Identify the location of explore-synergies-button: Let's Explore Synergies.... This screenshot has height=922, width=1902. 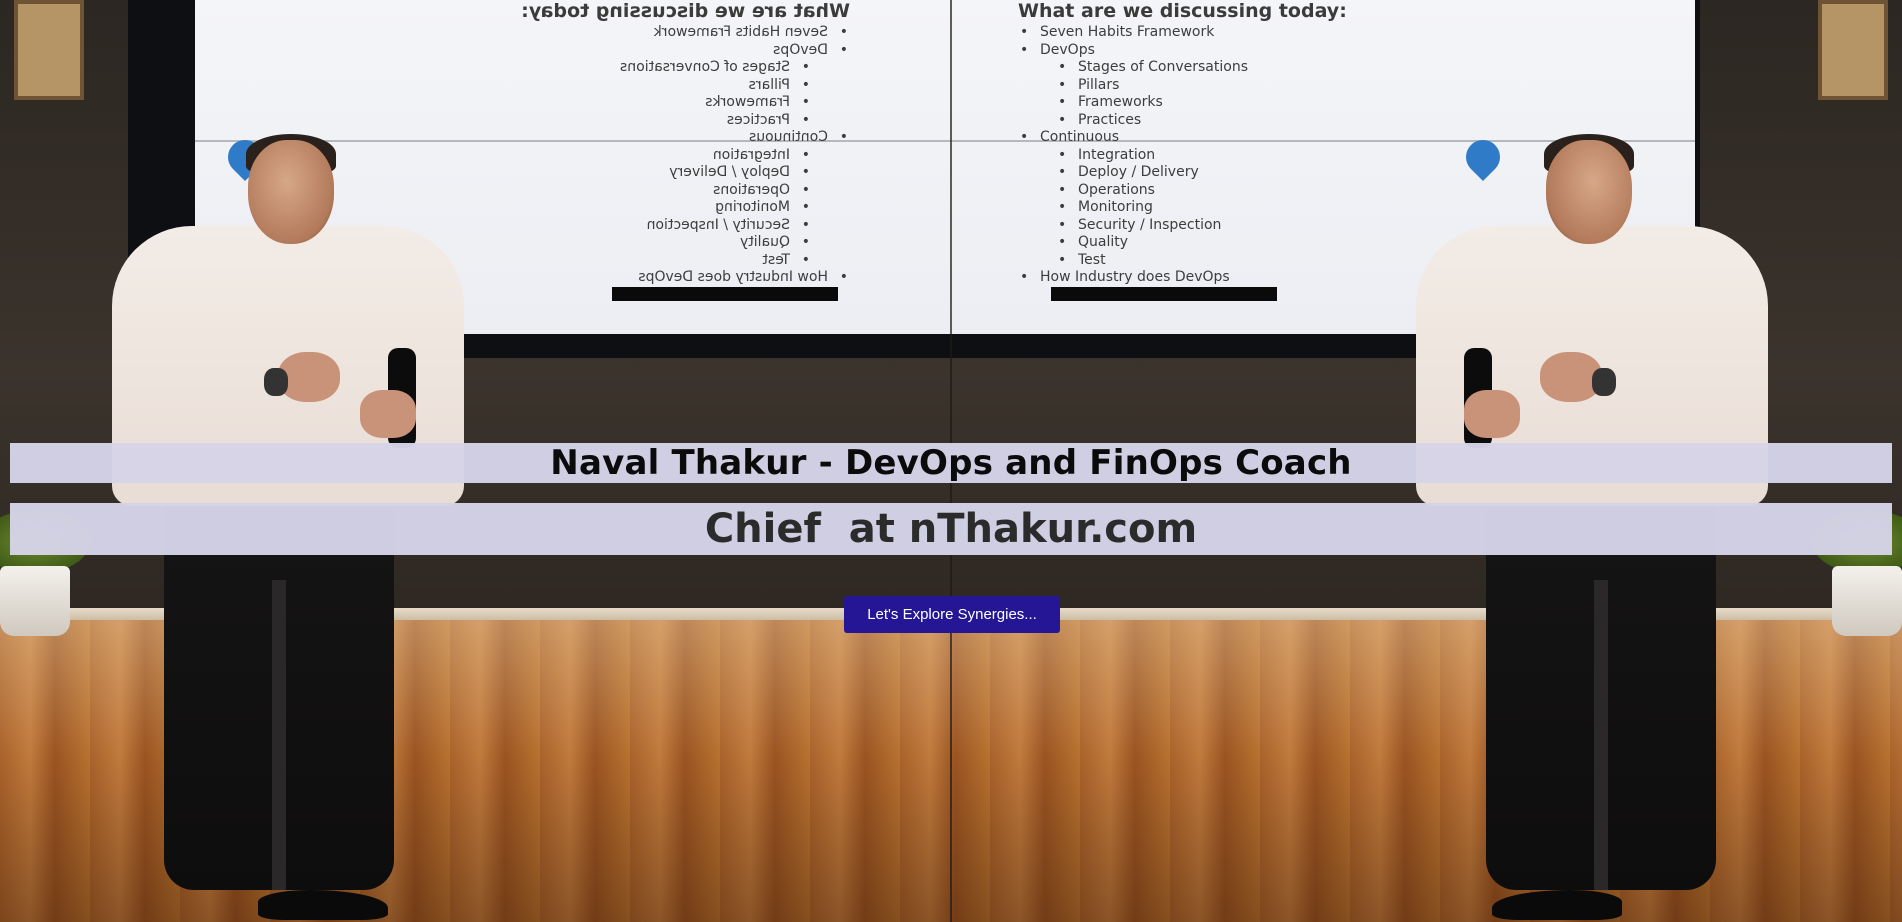
(952, 614).